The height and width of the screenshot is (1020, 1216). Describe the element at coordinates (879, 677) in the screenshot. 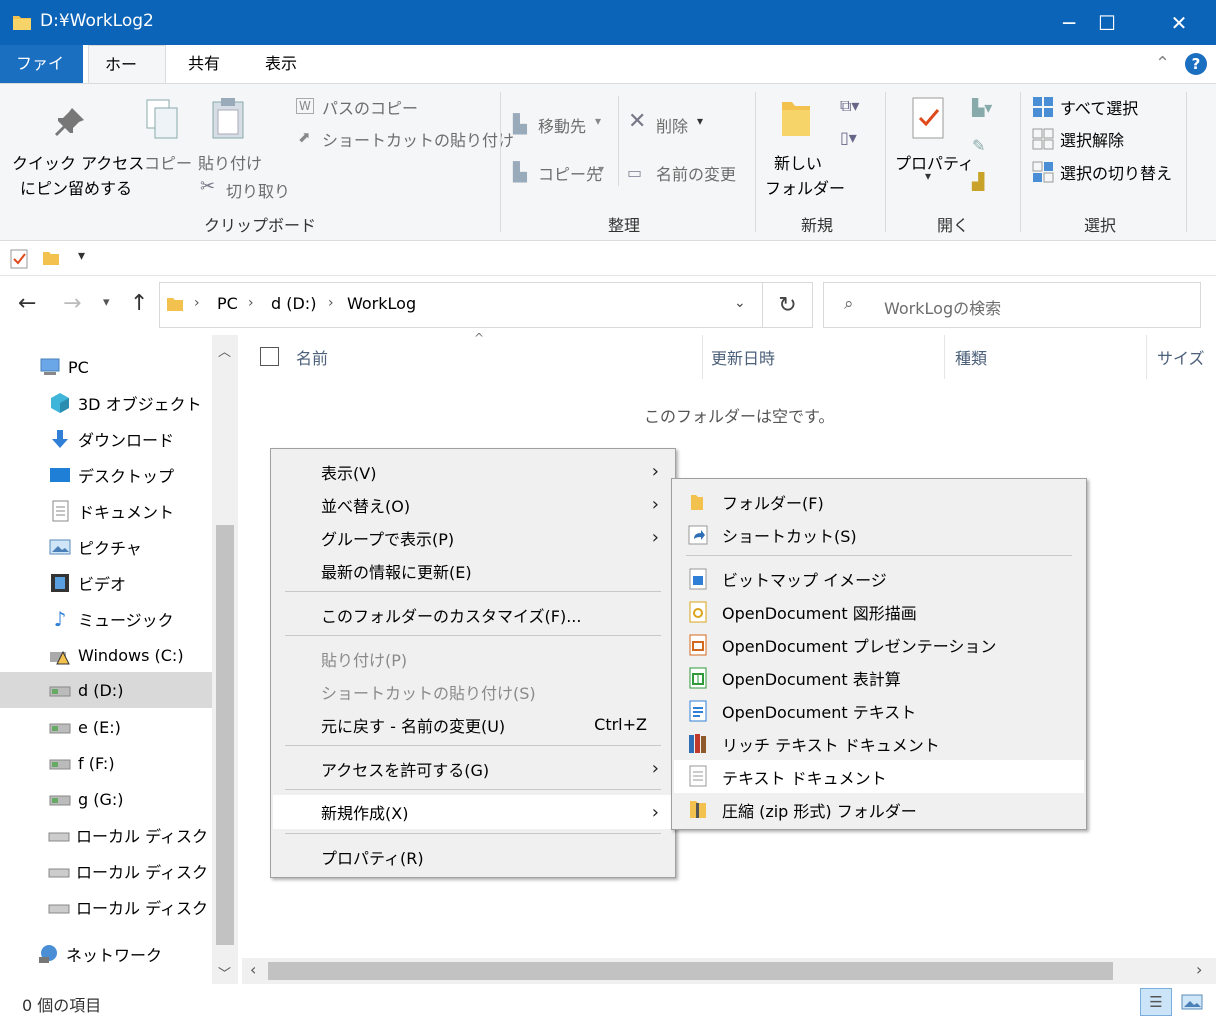

I see `submenu-item-ods: OpenDocument 表計算` at that location.